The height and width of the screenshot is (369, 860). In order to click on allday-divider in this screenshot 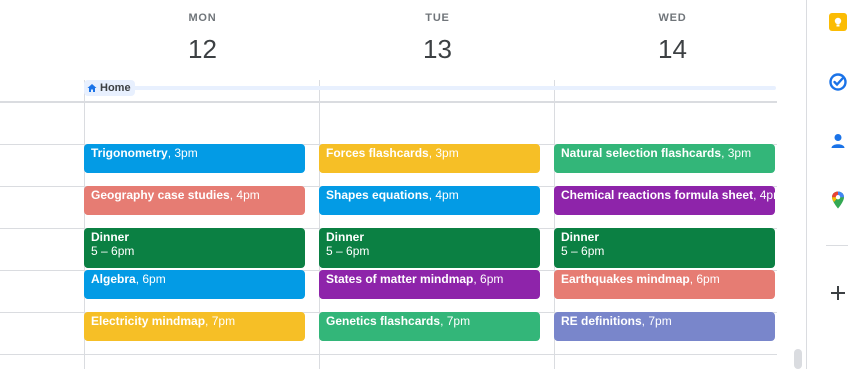, I will do `click(388, 102)`.